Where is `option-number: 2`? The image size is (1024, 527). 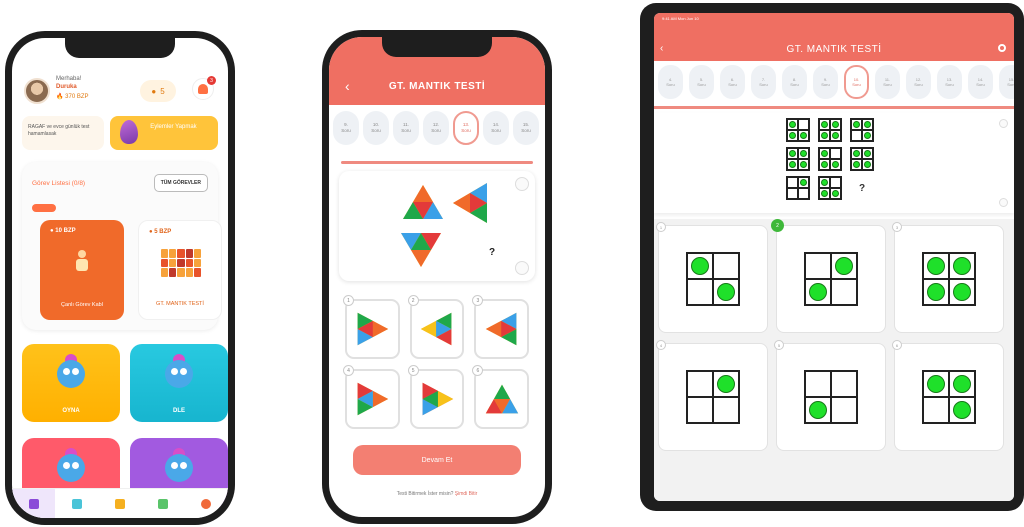
option-number: 2 is located at coordinates (777, 225).